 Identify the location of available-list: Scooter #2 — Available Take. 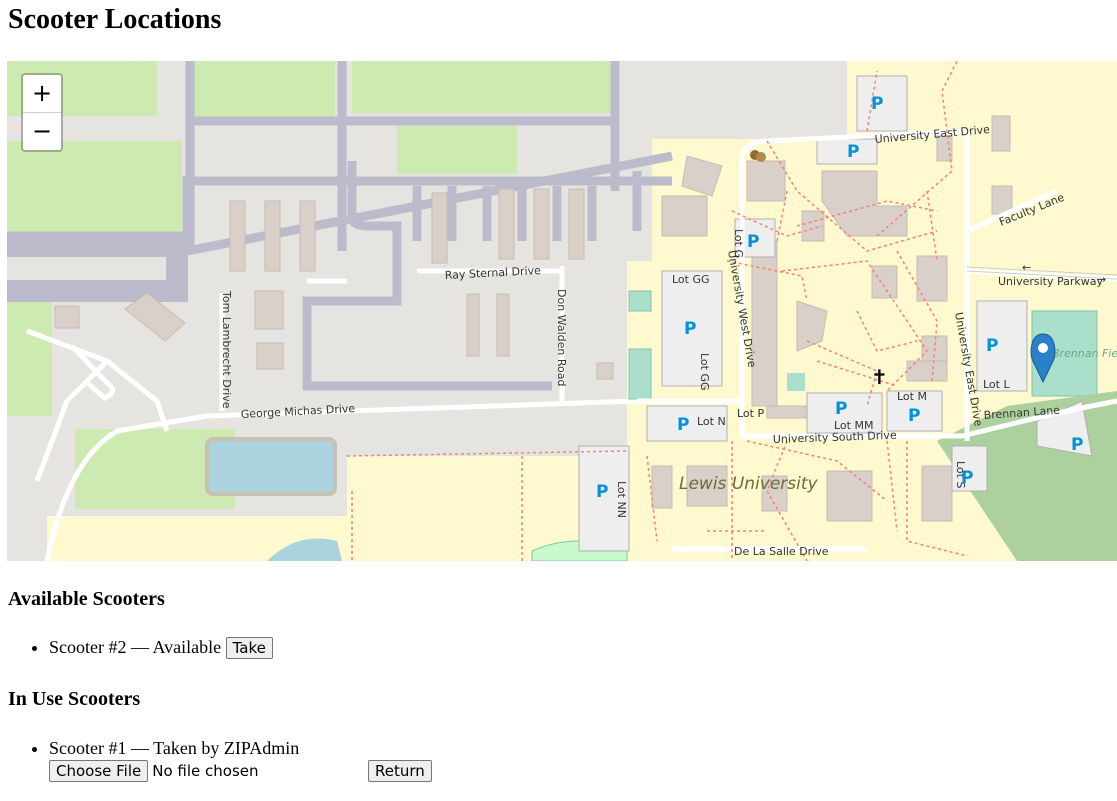
(136, 647).